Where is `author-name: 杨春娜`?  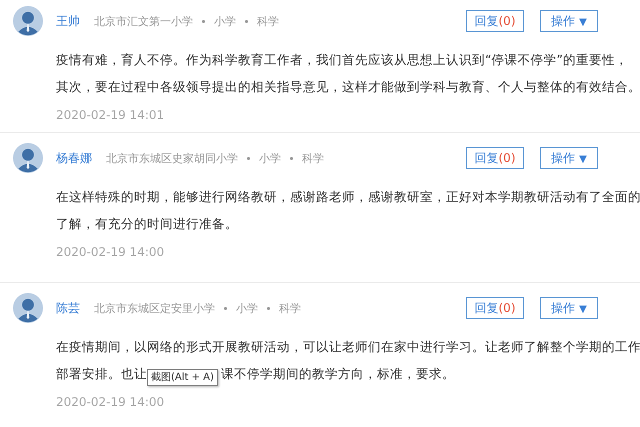
author-name: 杨春娜 is located at coordinates (74, 158).